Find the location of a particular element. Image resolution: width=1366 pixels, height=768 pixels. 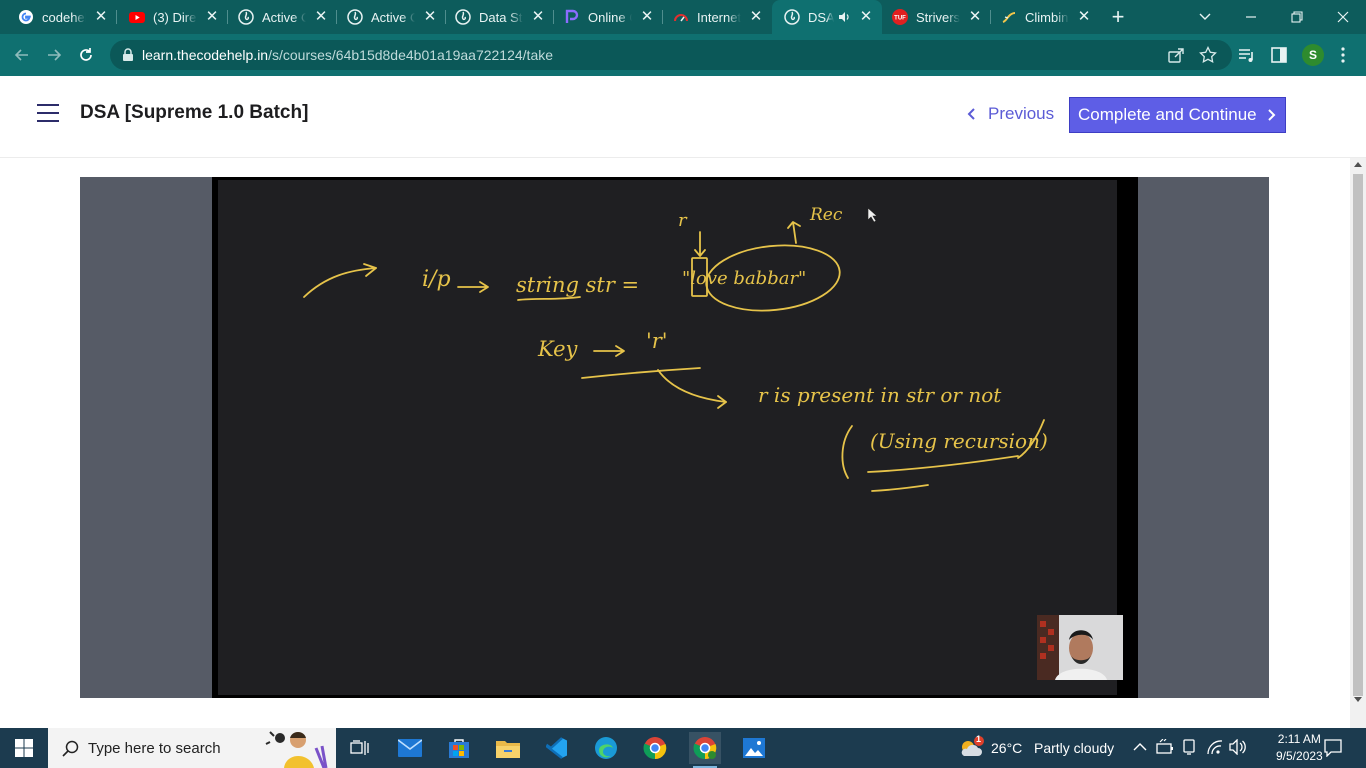

reload-button is located at coordinates (86, 55).